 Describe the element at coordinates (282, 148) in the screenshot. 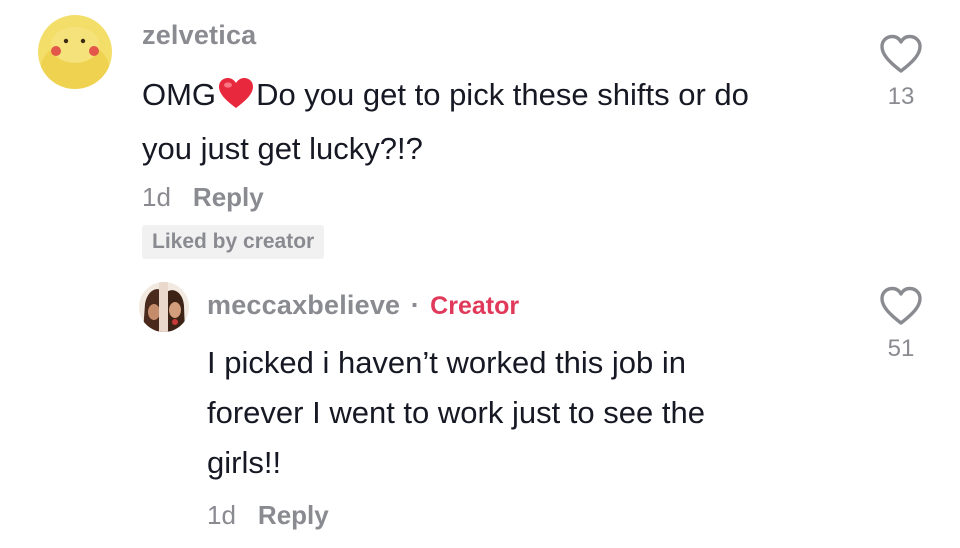

I see `comment-text-line-2: you just get lucky?!?` at that location.